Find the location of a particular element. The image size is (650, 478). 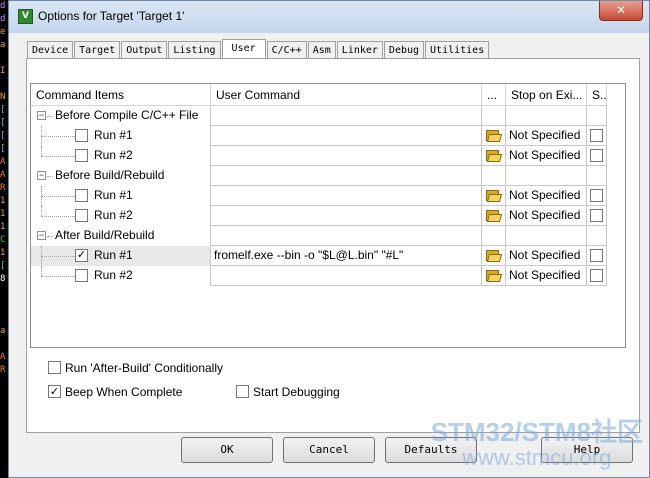

run-after-build-checkbox is located at coordinates (54, 367).